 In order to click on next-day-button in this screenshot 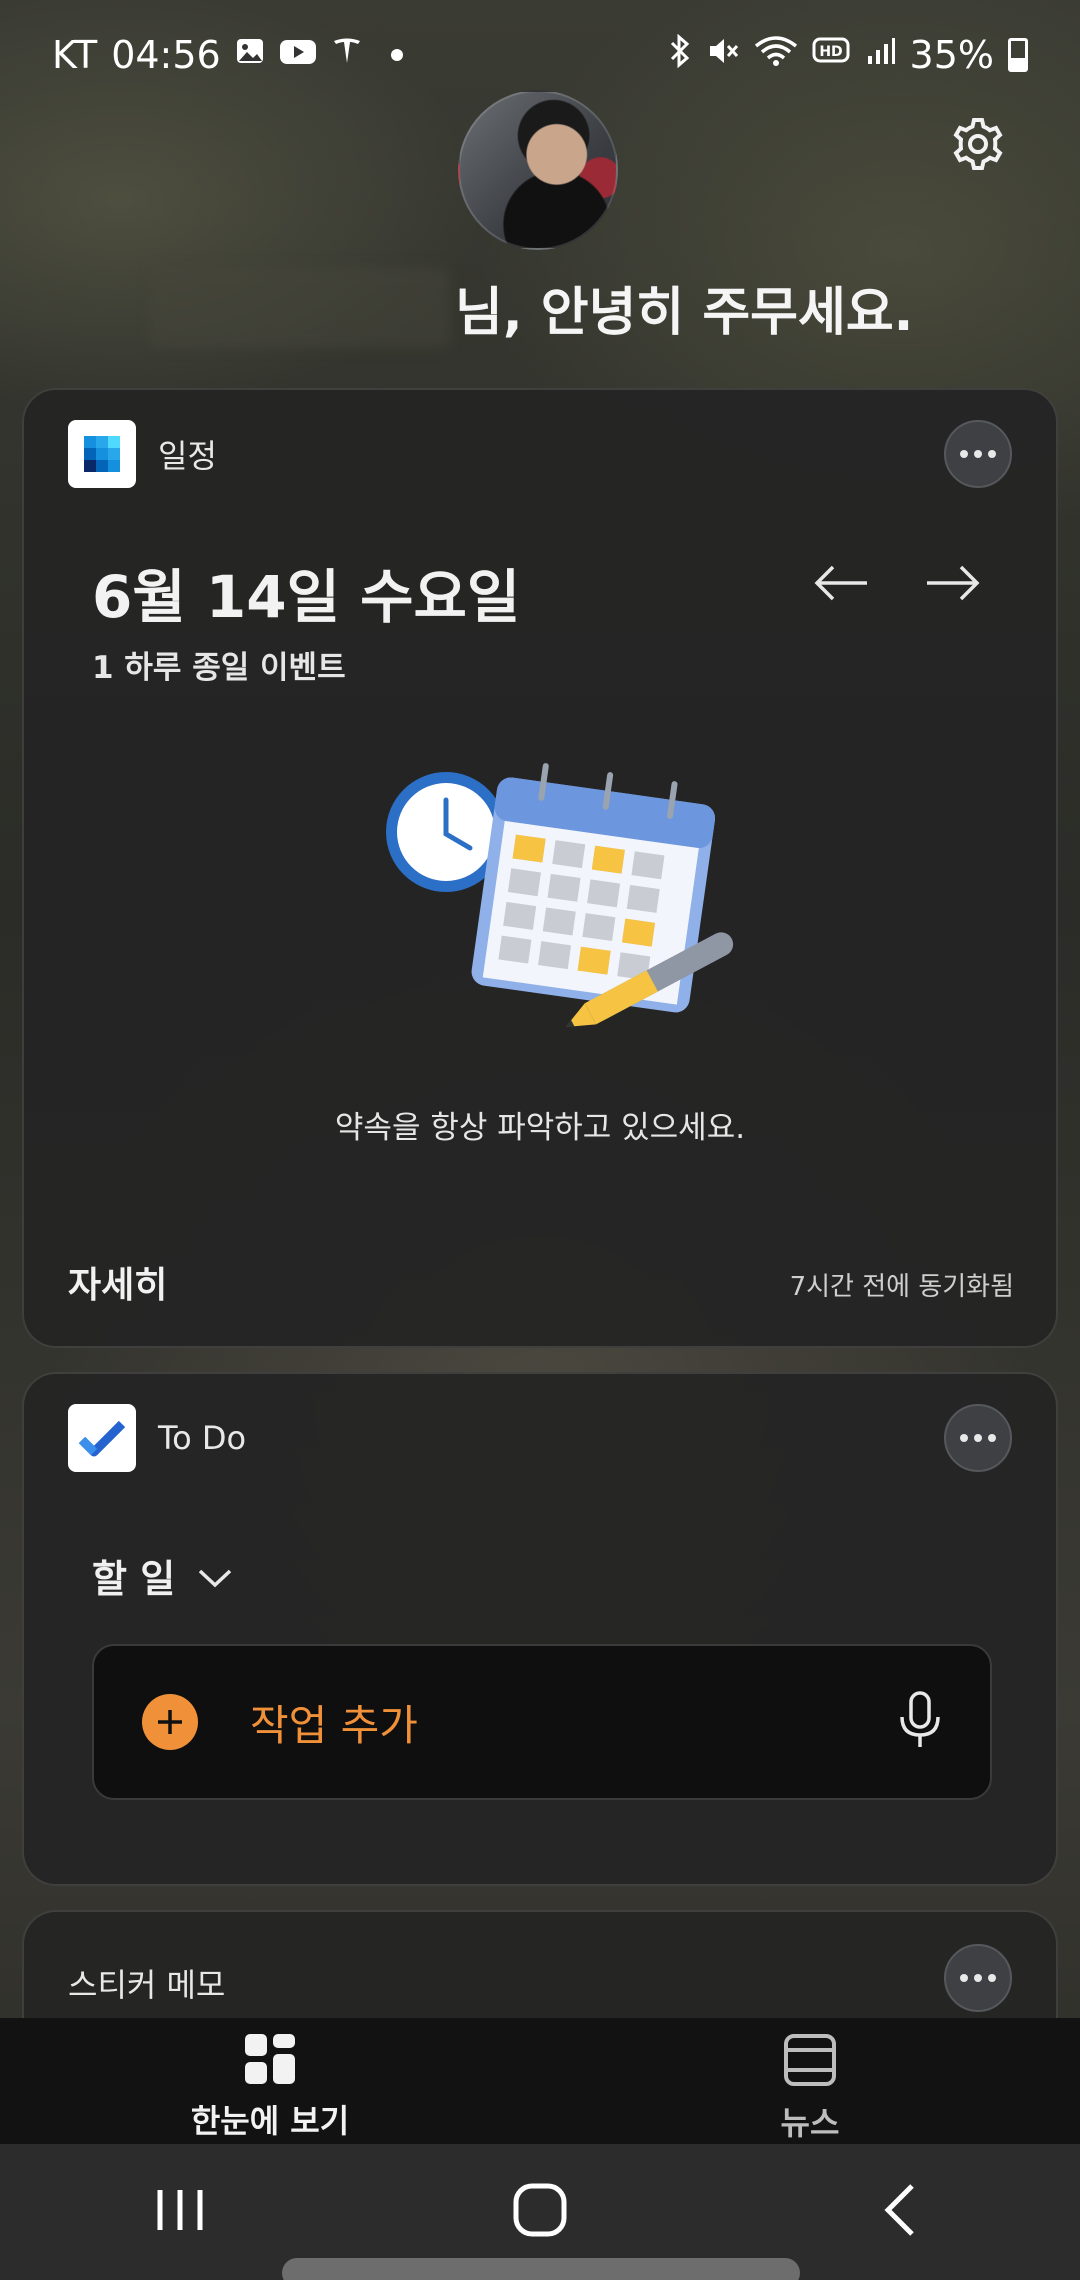, I will do `click(953, 585)`.